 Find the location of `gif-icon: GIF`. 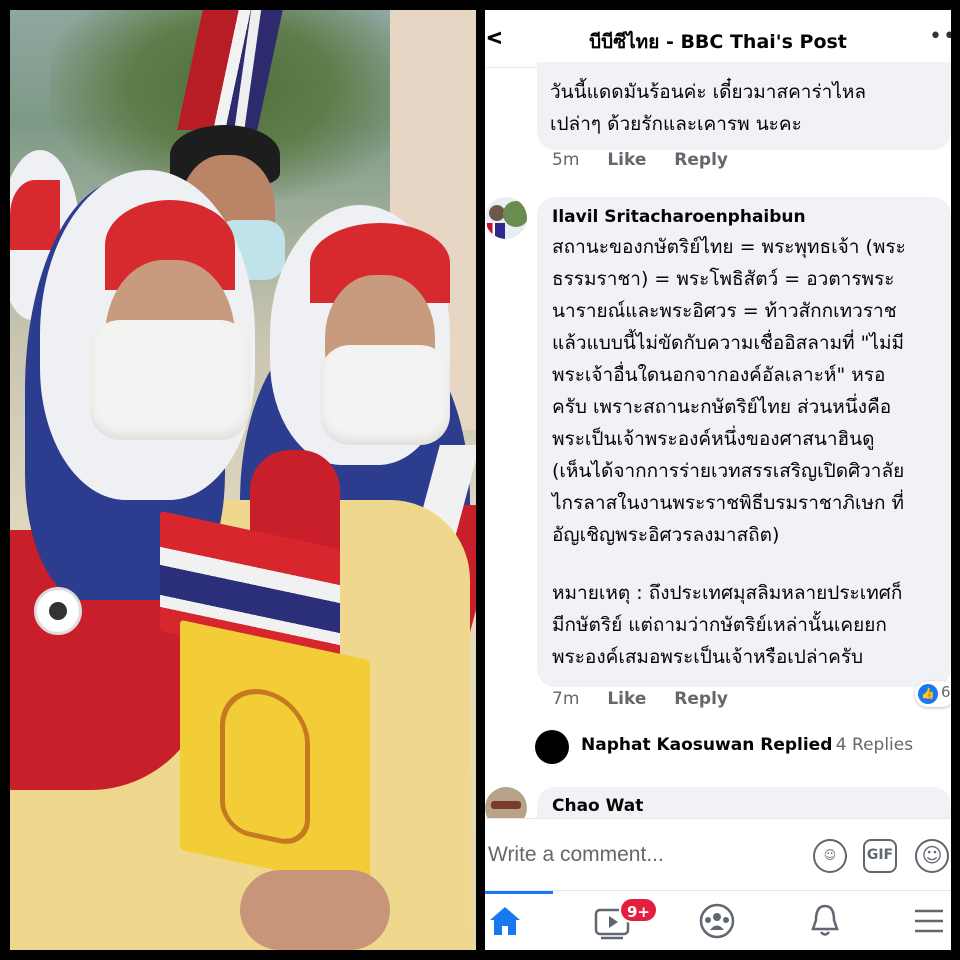

gif-icon: GIF is located at coordinates (880, 856).